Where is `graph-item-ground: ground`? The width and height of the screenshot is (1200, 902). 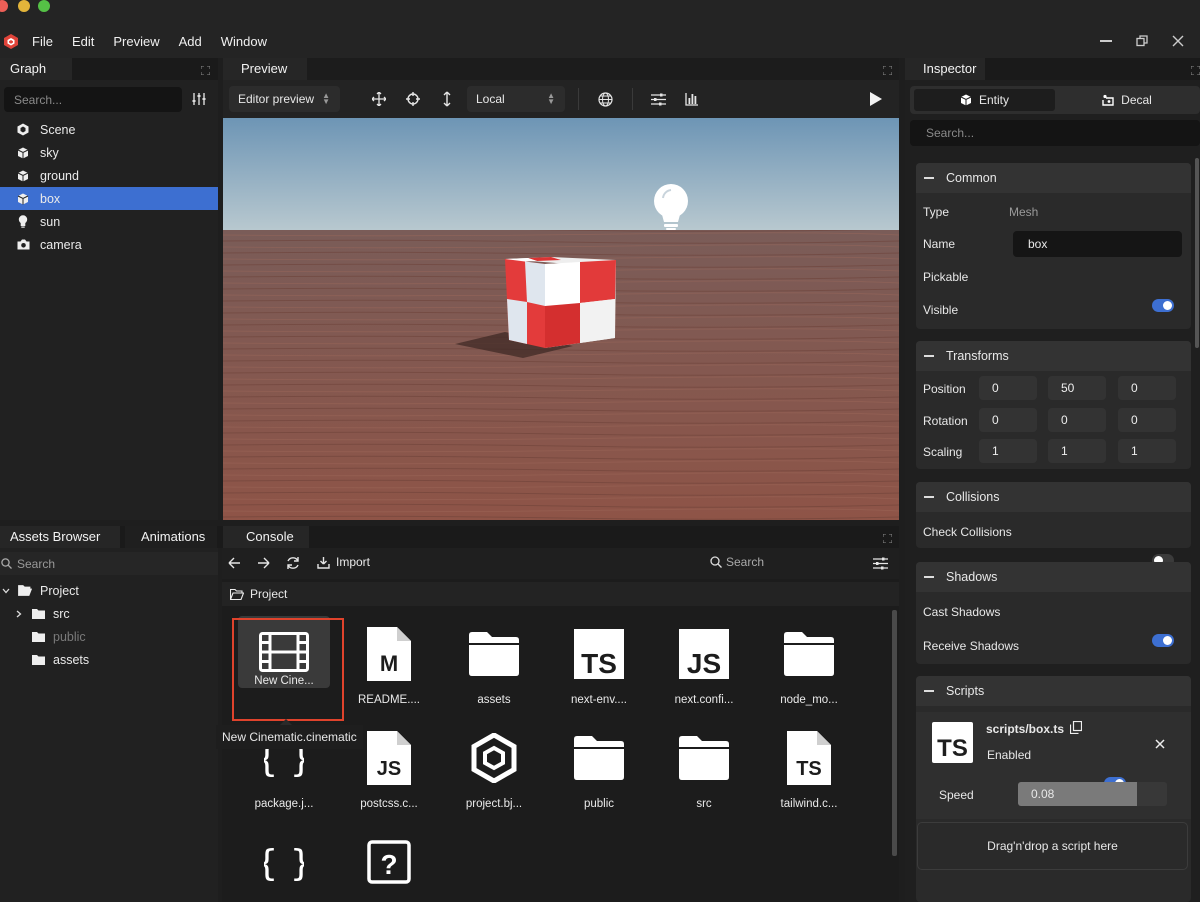
graph-item-ground: ground is located at coordinates (109, 175).